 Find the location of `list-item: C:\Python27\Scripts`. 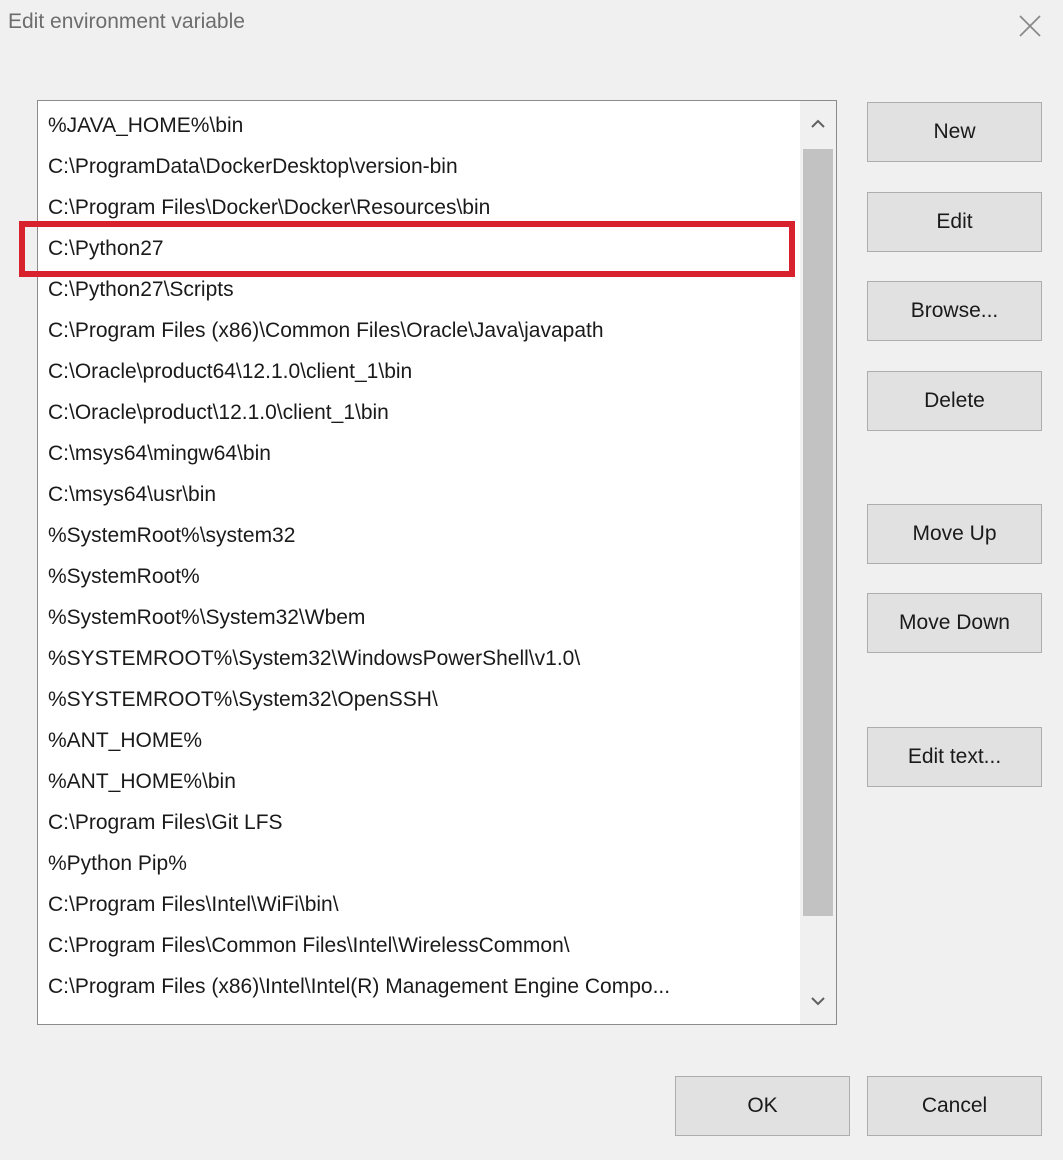

list-item: C:\Python27\Scripts is located at coordinates (419, 289).